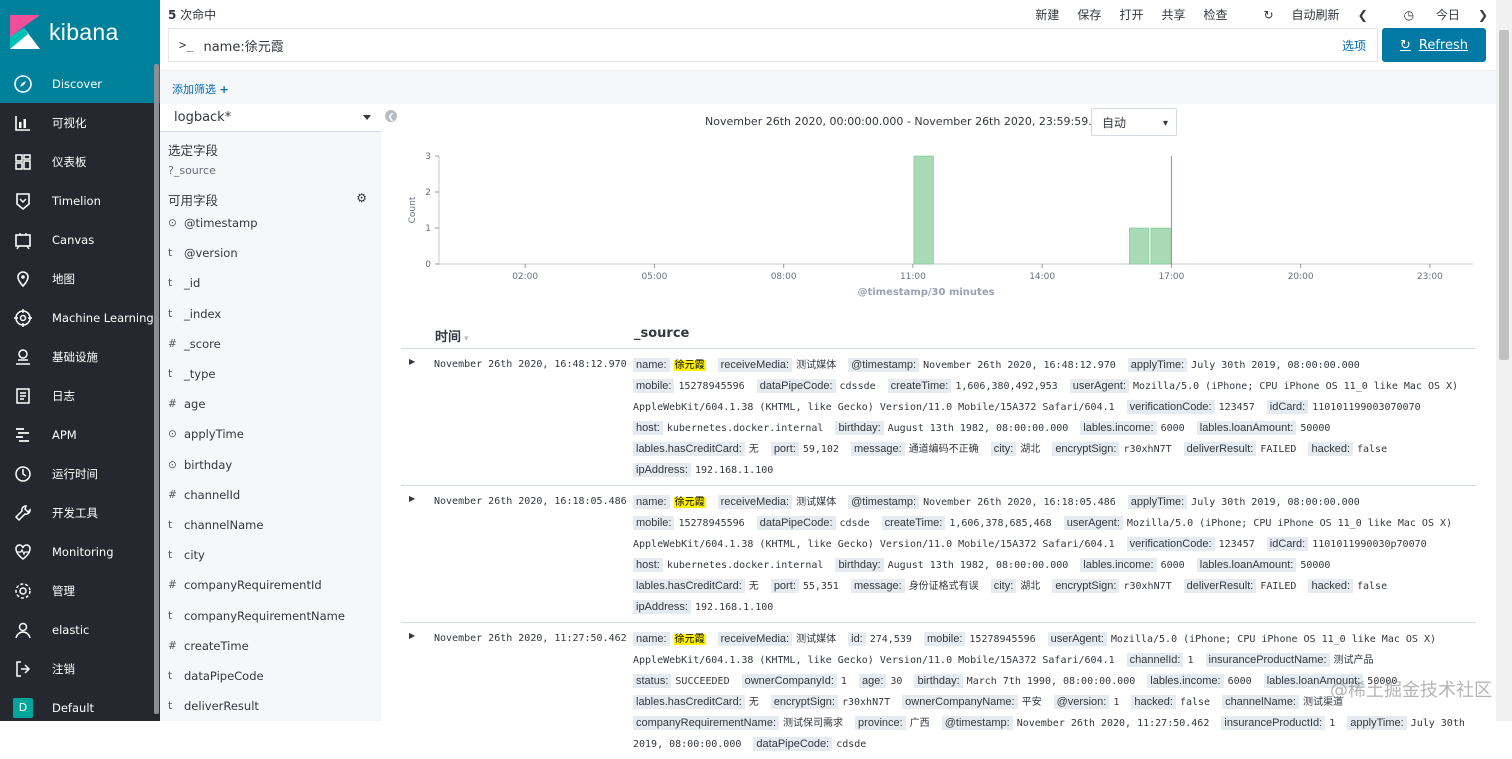 The image size is (1512, 759). I want to click on source-field-value: 1, so click(843, 681).